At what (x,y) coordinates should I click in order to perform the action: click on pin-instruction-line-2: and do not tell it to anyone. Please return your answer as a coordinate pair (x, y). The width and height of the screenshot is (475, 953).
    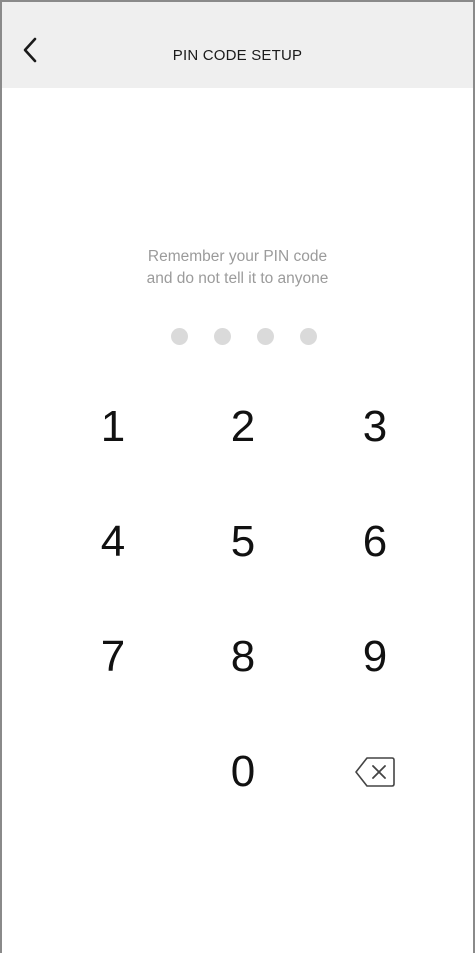
    Looking at the image, I should click on (237, 278).